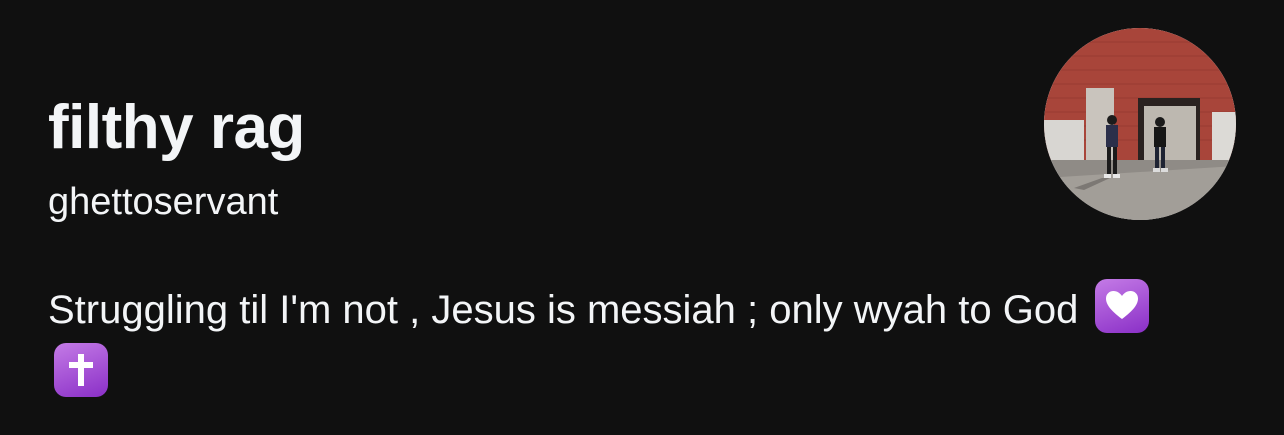 Image resolution: width=1284 pixels, height=435 pixels. I want to click on latin-cross-emoji-icon, so click(81, 370).